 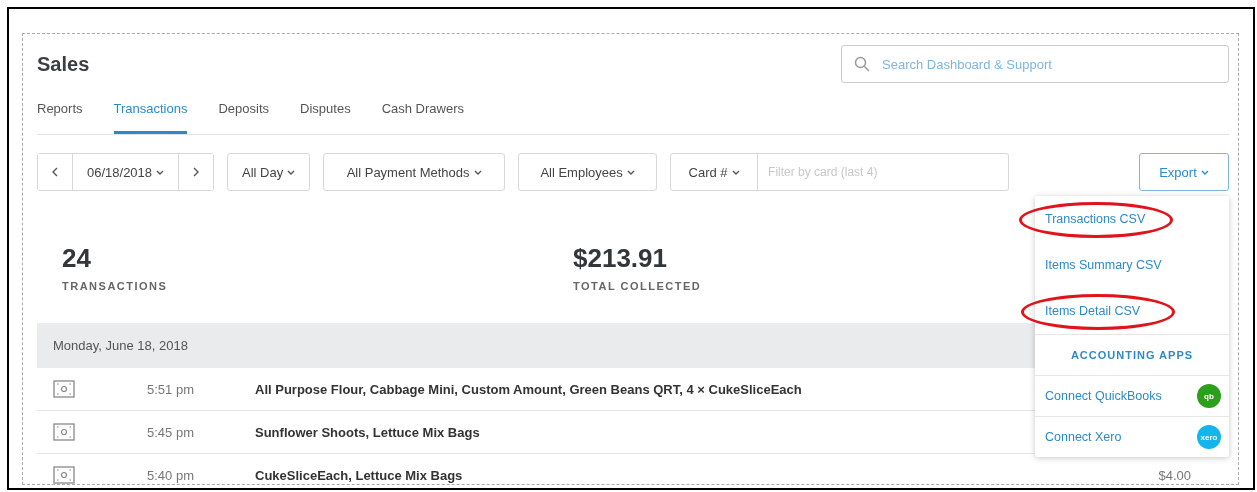 I want to click on app-logo-icon: xero, so click(x=1209, y=437).